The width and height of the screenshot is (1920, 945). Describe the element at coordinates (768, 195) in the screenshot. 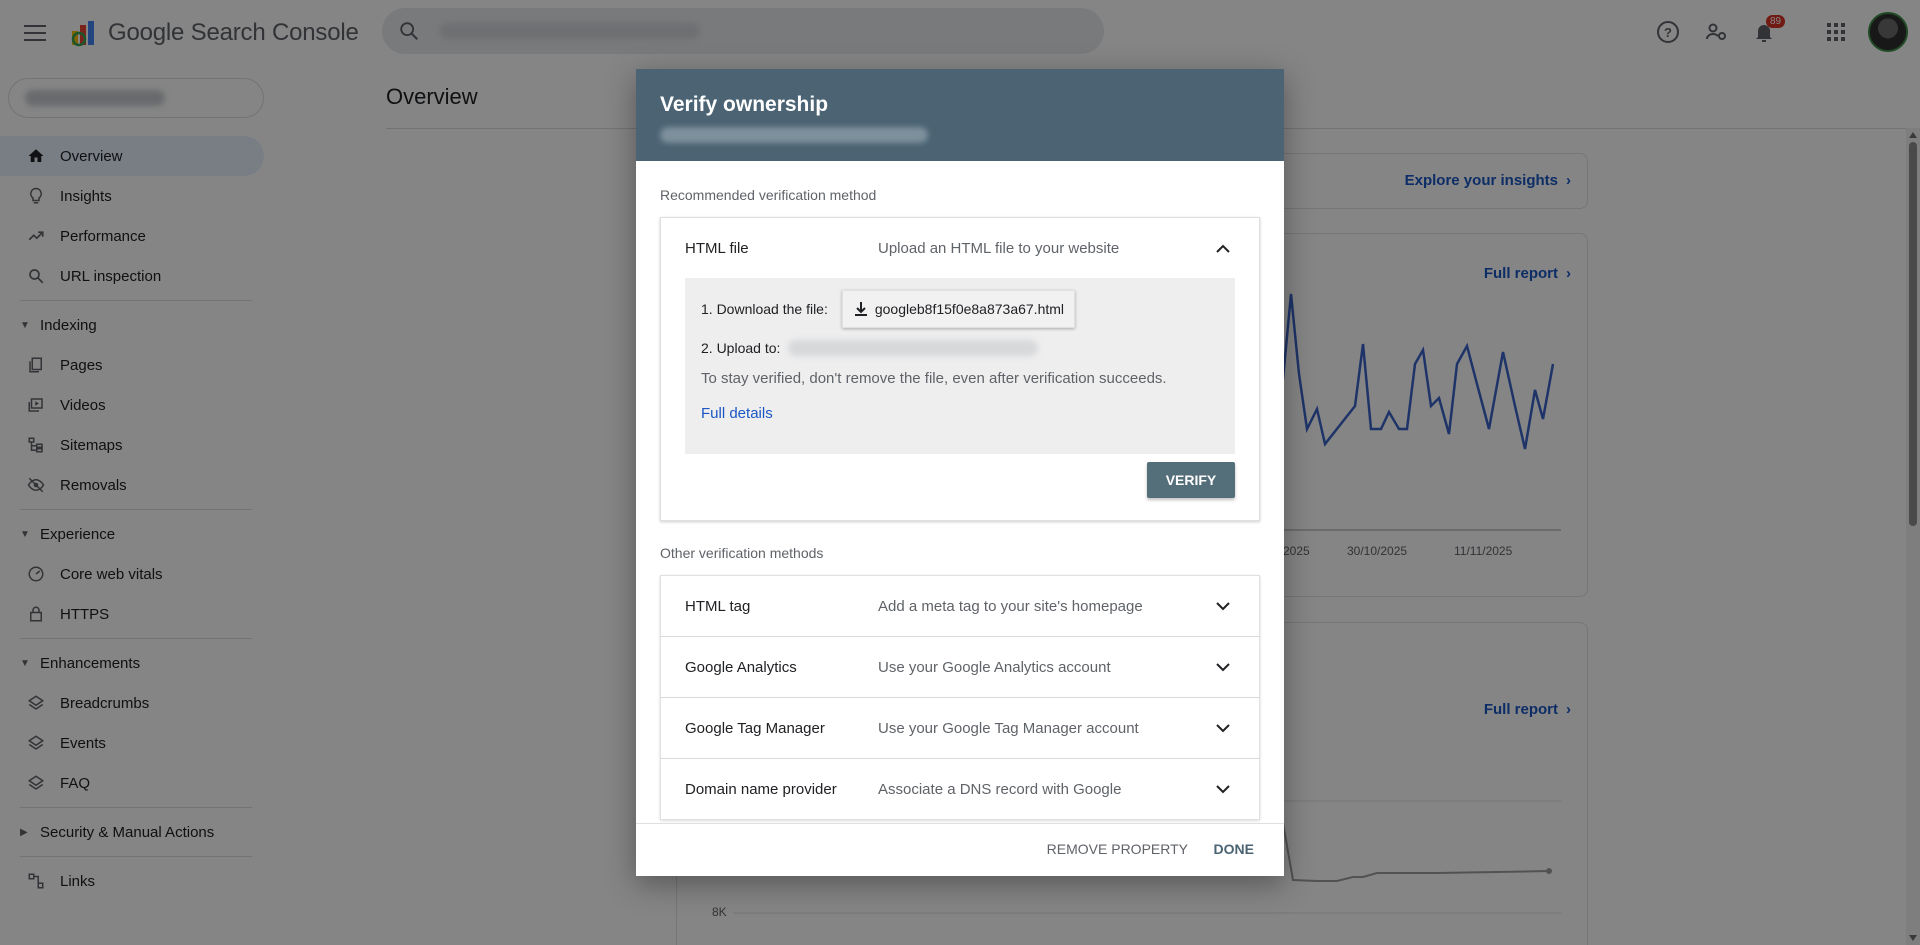

I see `recommended-label: Recommended verification method` at that location.